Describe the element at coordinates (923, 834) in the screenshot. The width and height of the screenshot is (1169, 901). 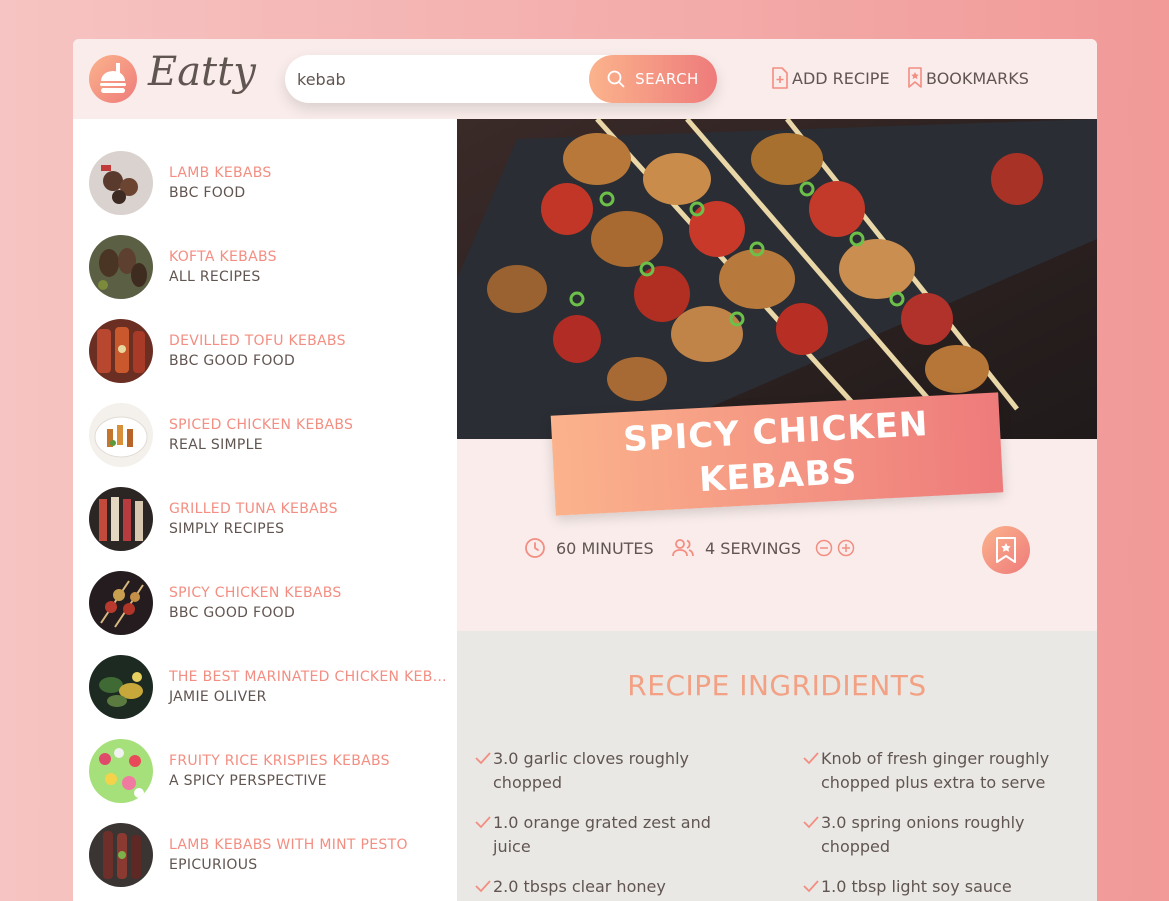
I see `ingredient-text: 3.0 spring onions roughly chopped` at that location.